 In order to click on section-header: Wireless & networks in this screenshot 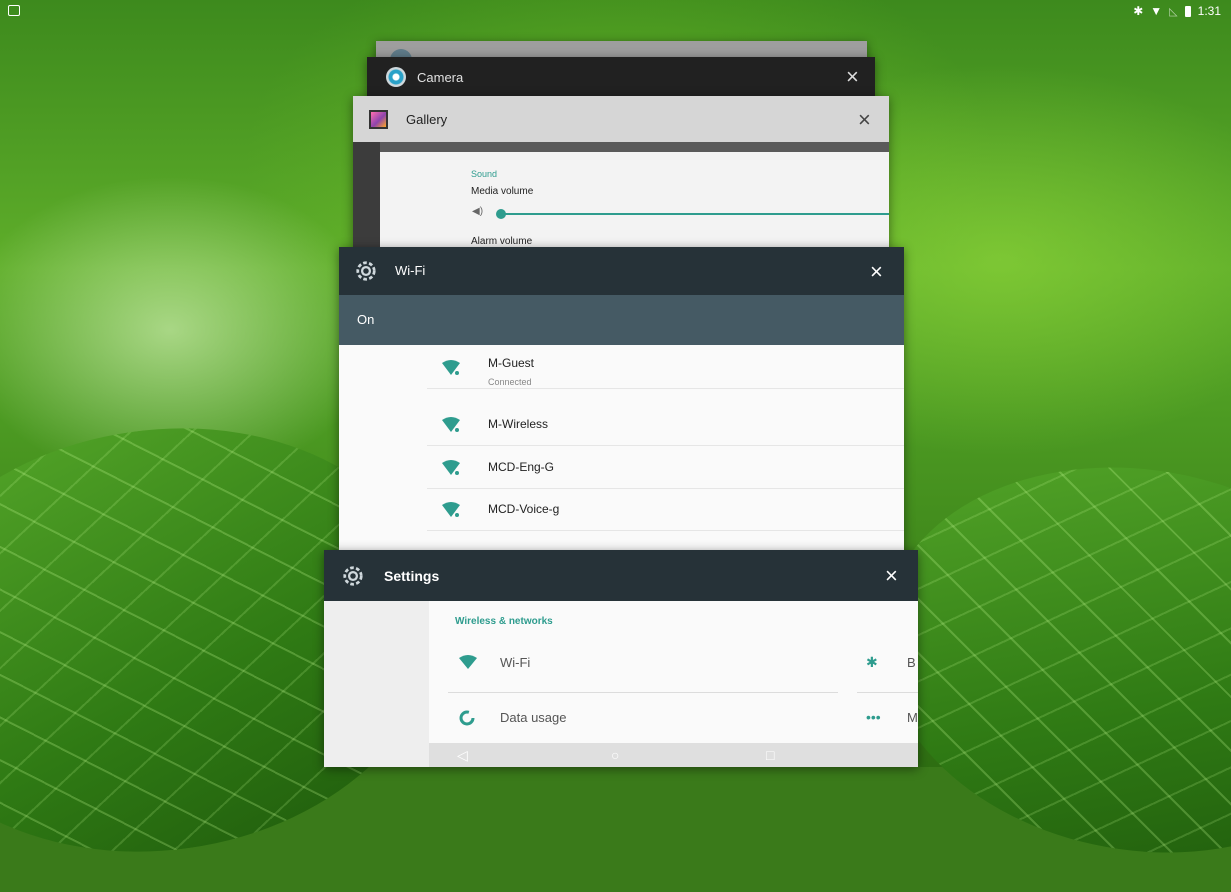, I will do `click(504, 621)`.